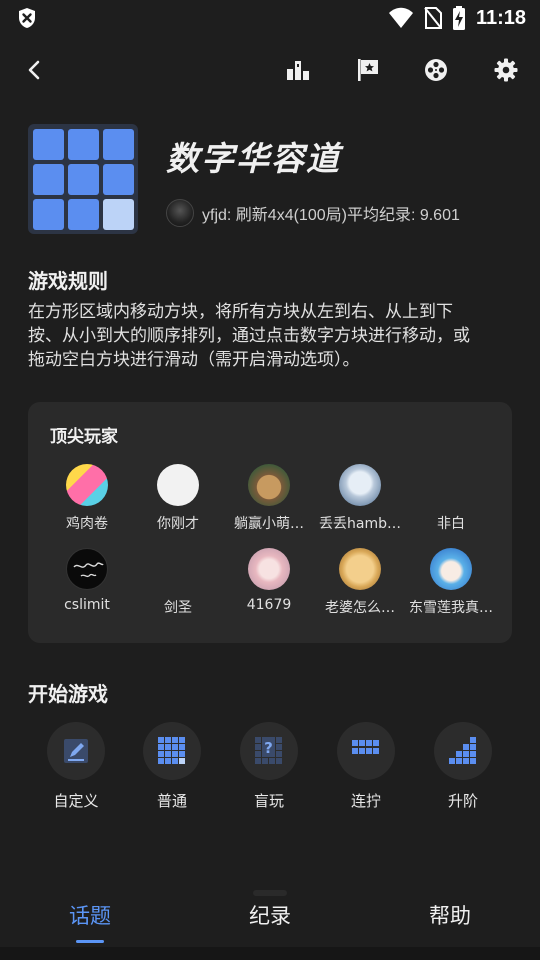 The width and height of the screenshot is (540, 960). What do you see at coordinates (270, 953) in the screenshot?
I see `navigation-bar` at bounding box center [270, 953].